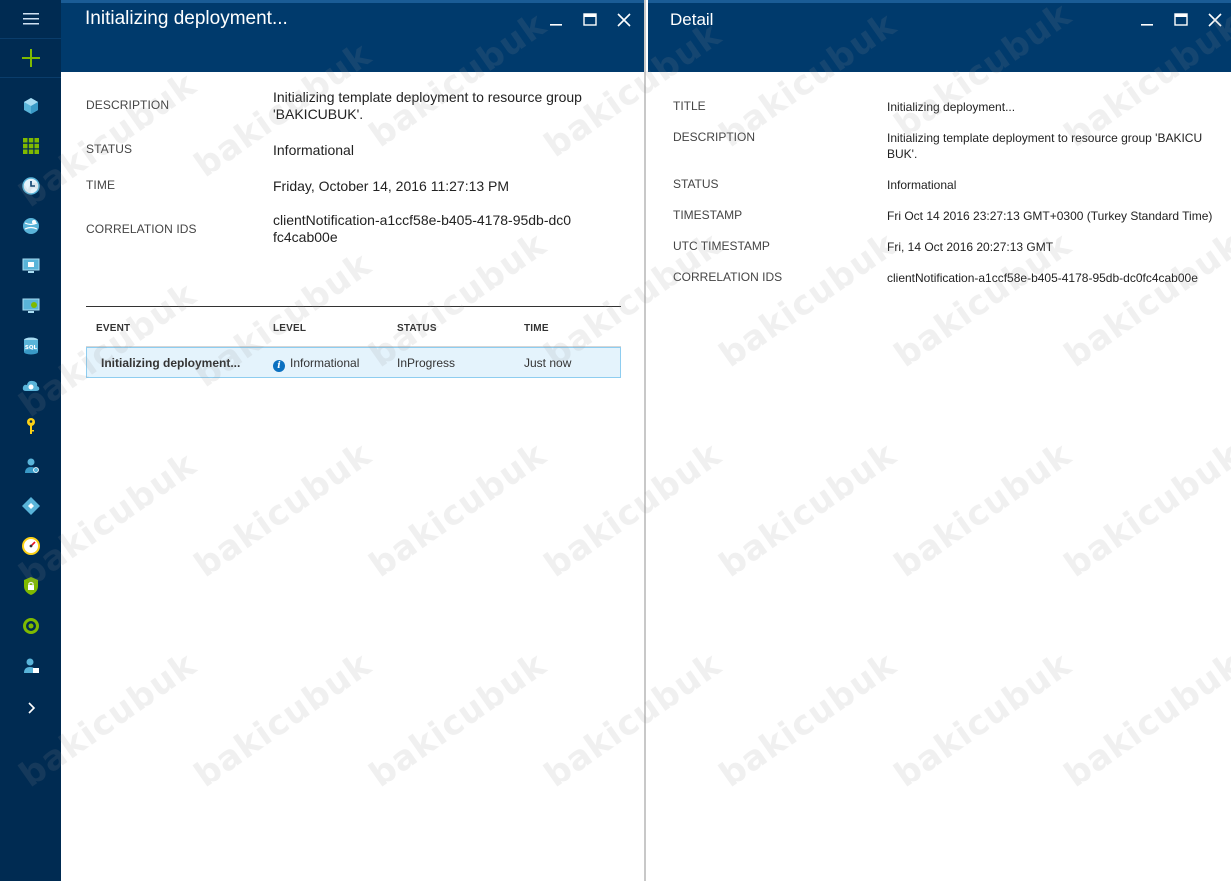 The image size is (1231, 881). I want to click on coin-icon, so click(30, 626).